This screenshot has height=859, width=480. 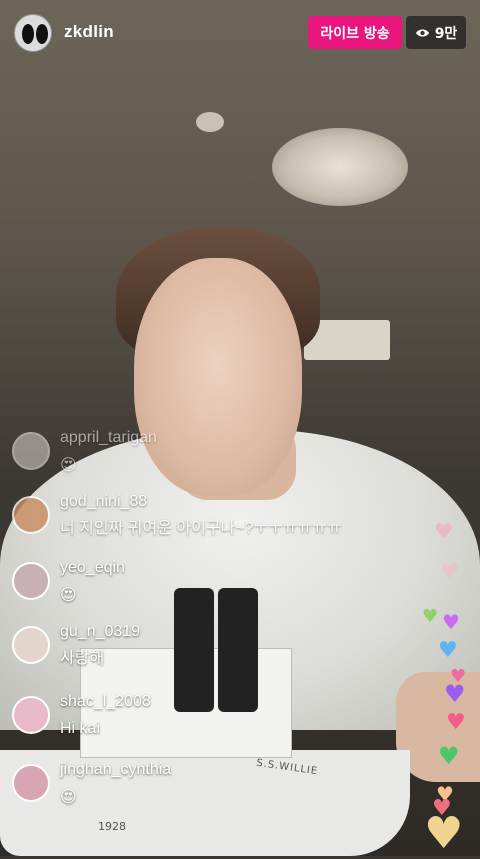 I want to click on comment-item: shac_l_2008 Hi kai, so click(x=81, y=716).